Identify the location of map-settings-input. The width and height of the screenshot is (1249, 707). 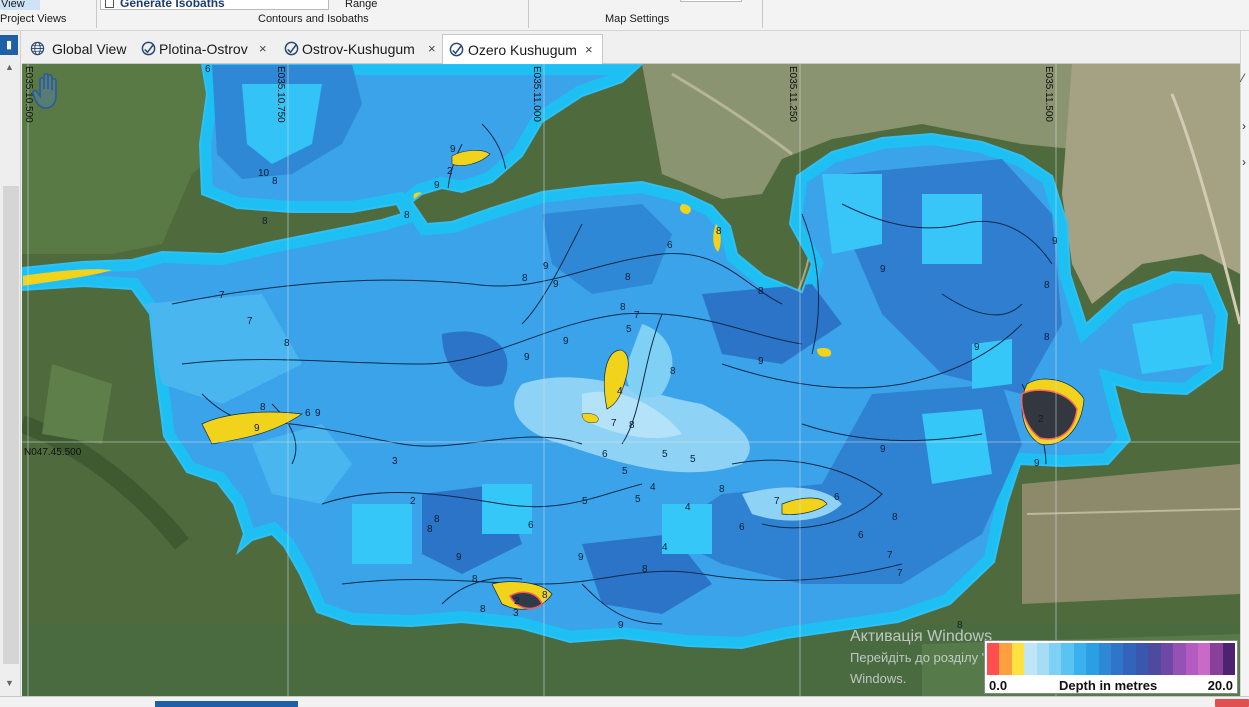
(711, 1).